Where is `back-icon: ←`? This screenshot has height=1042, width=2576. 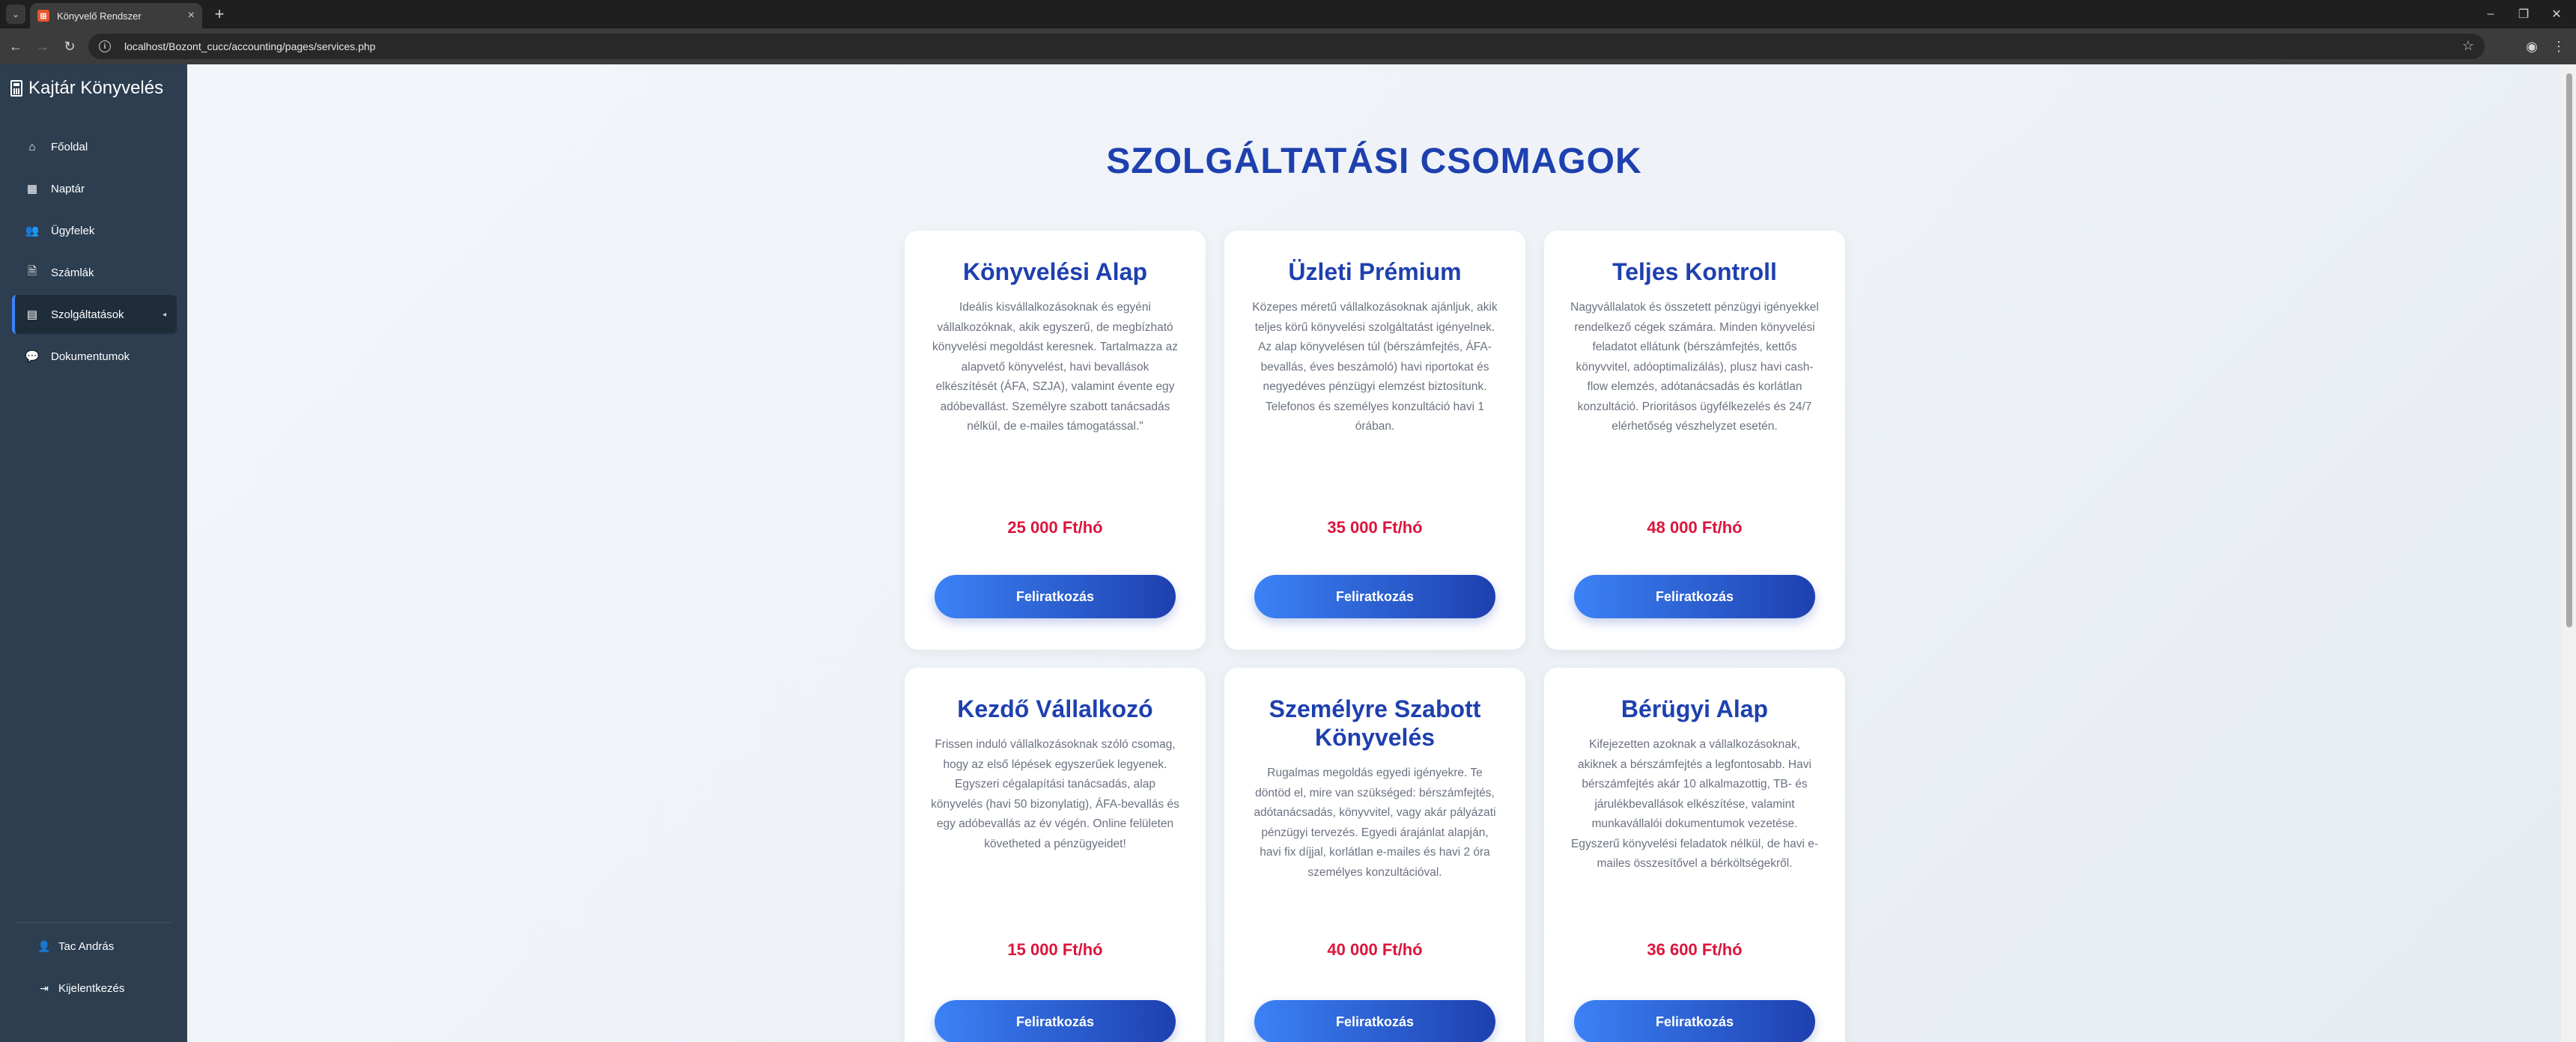
back-icon: ← is located at coordinates (15, 46).